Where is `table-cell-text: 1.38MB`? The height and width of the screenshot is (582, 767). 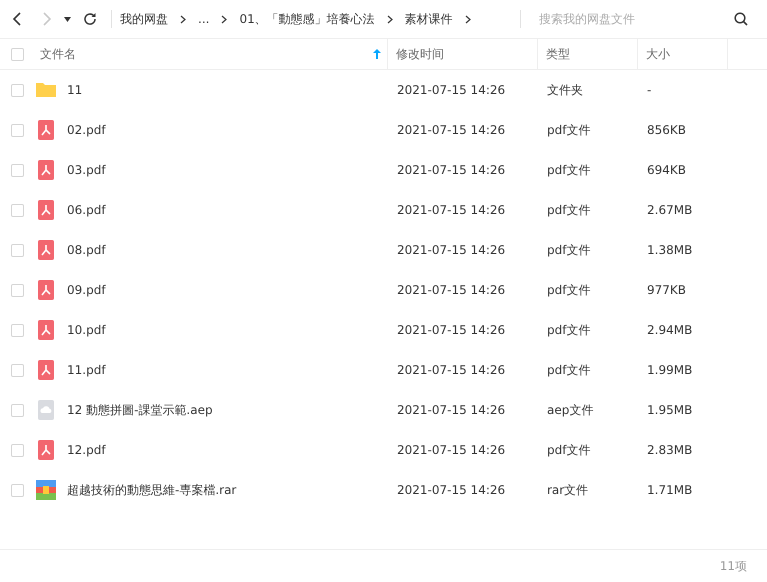
table-cell-text: 1.38MB is located at coordinates (669, 250).